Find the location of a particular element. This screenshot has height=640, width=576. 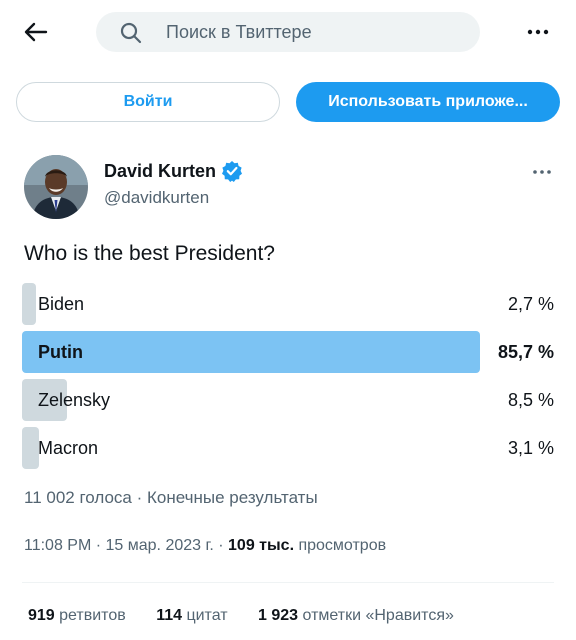

author-name: David Kurten is located at coordinates (160, 171).